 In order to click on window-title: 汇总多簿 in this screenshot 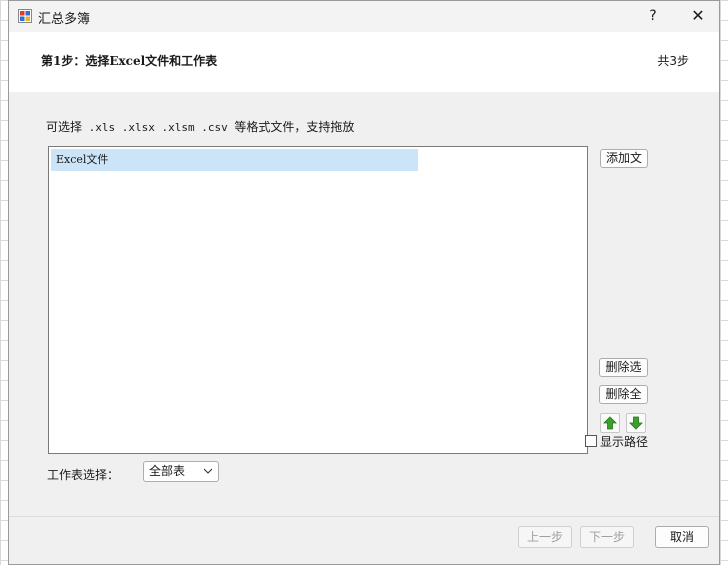, I will do `click(64, 19)`.